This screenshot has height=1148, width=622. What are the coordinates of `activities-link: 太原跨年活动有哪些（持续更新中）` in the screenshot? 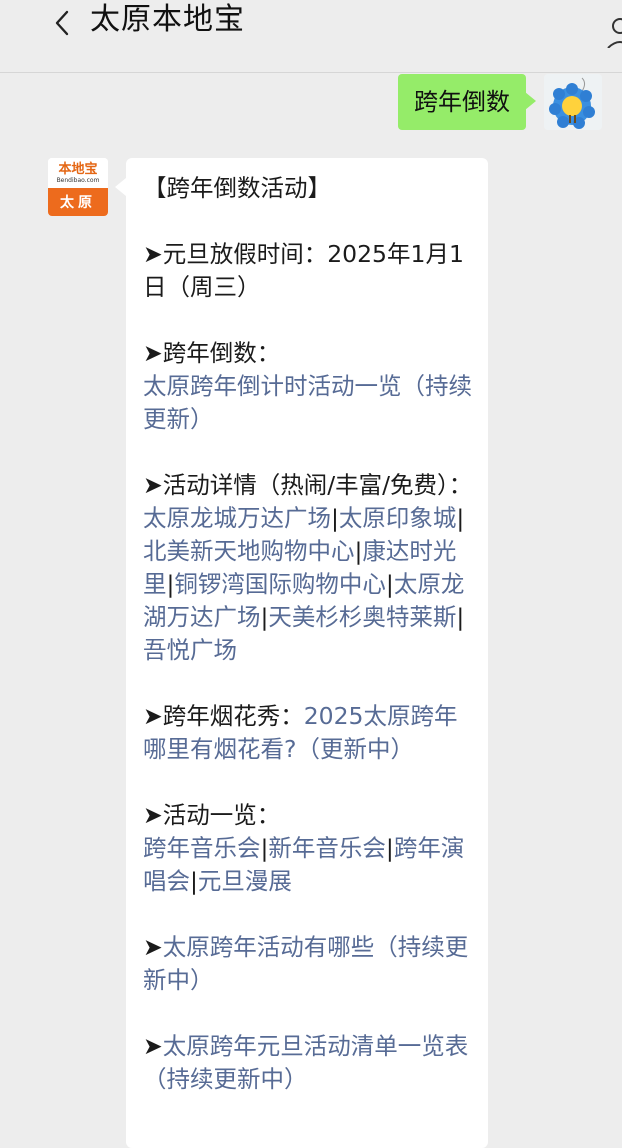 It's located at (305, 963).